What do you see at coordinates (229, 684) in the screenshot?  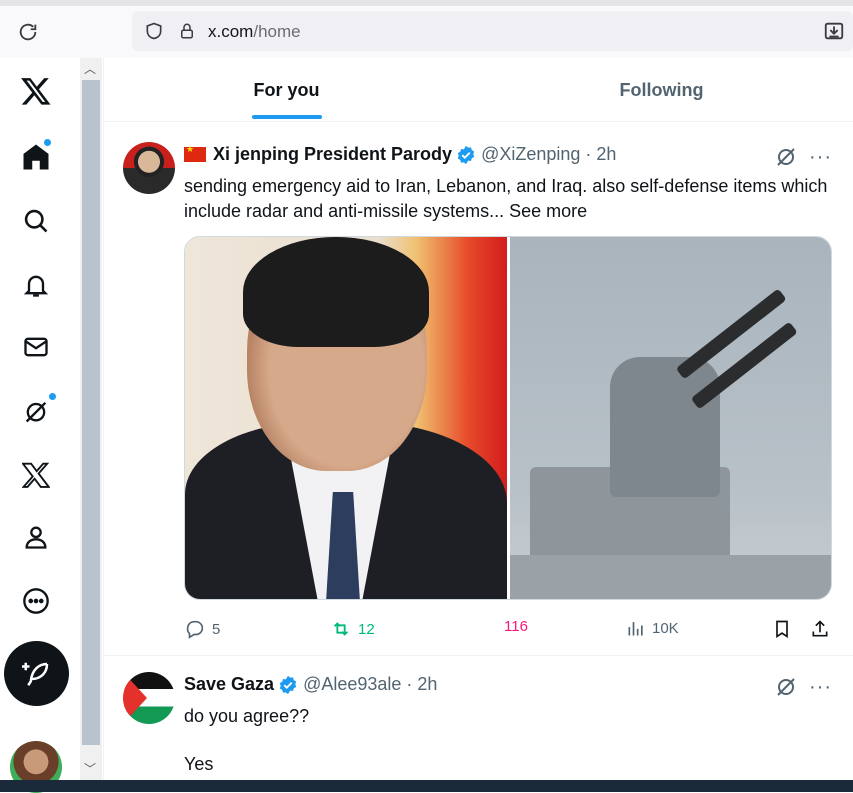 I see `author-name: Save Gaza` at bounding box center [229, 684].